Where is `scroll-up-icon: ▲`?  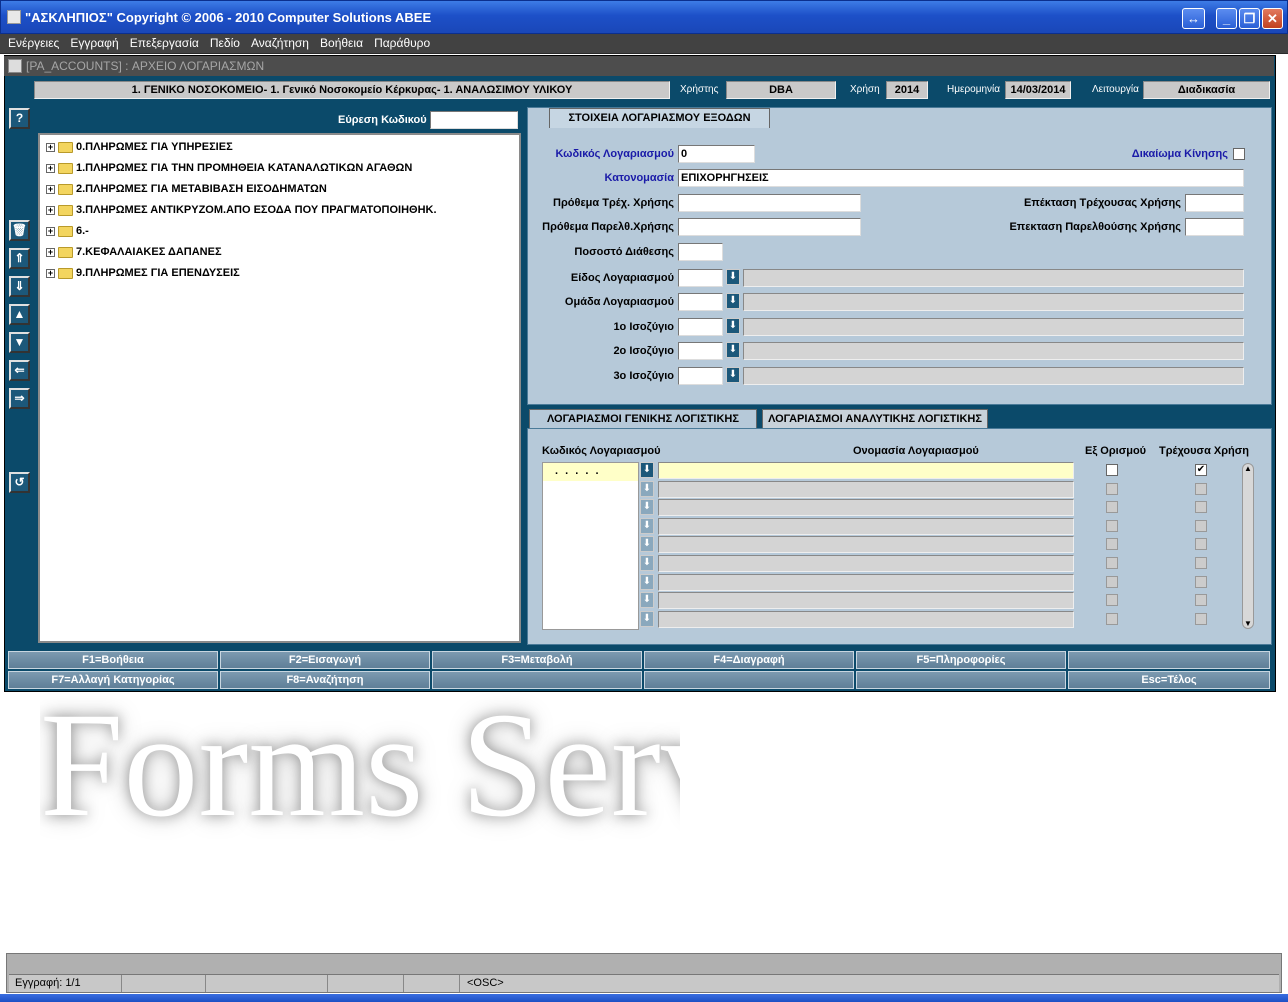 scroll-up-icon: ▲ is located at coordinates (1248, 468).